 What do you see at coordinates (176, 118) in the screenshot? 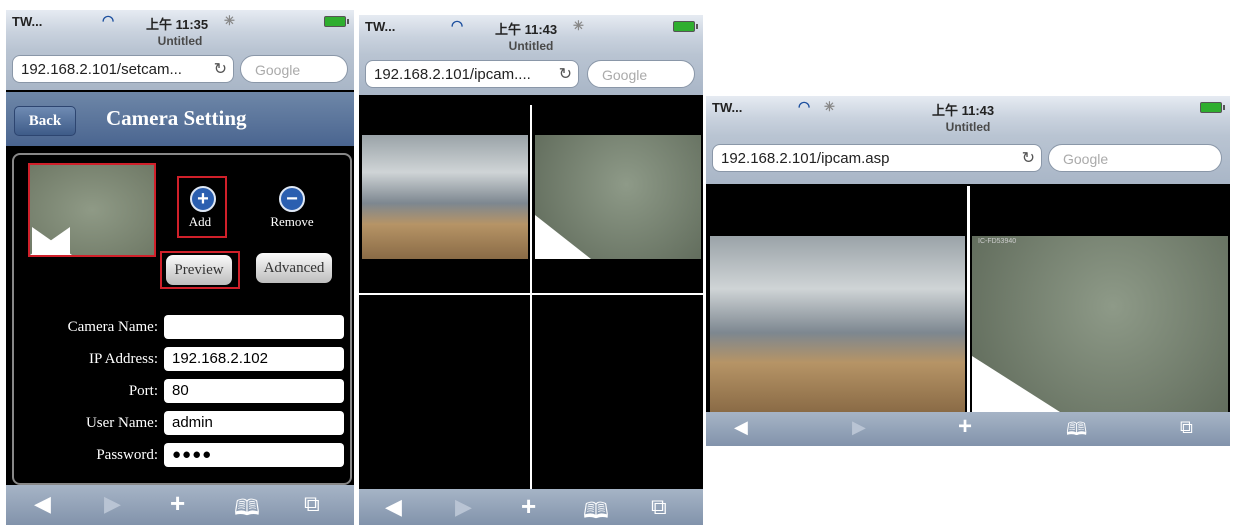
I see `nav-title: Camera Setting` at bounding box center [176, 118].